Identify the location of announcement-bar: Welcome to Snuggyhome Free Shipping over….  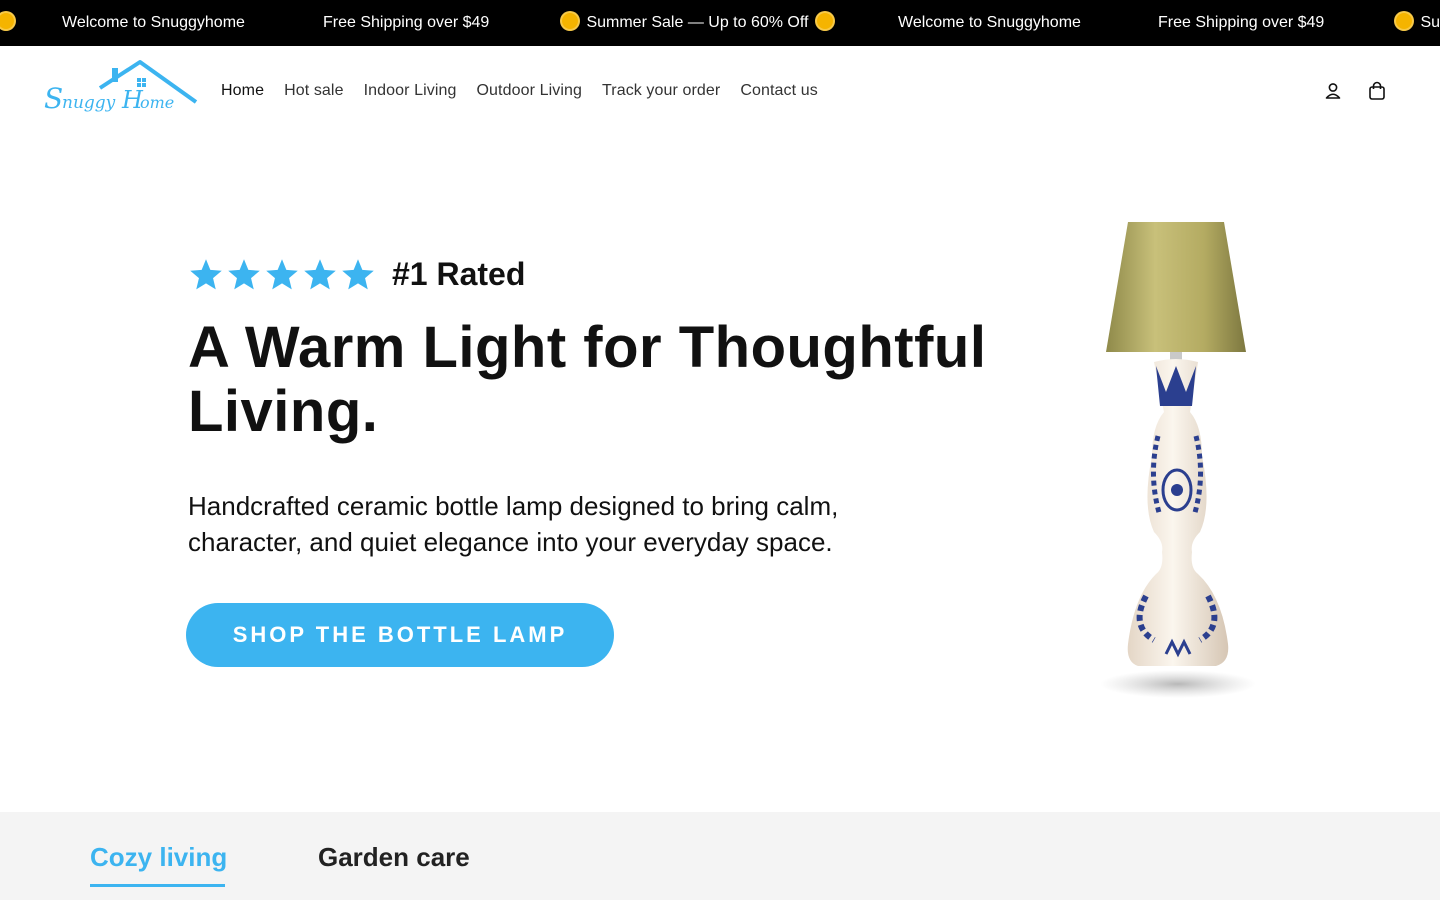
(720, 23).